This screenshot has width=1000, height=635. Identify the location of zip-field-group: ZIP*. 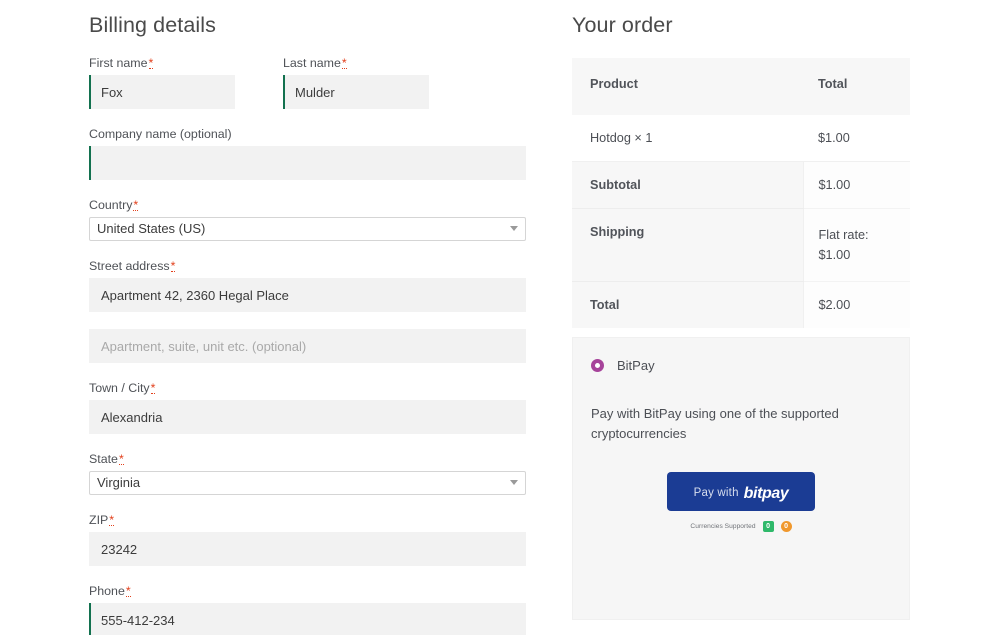
(307, 539).